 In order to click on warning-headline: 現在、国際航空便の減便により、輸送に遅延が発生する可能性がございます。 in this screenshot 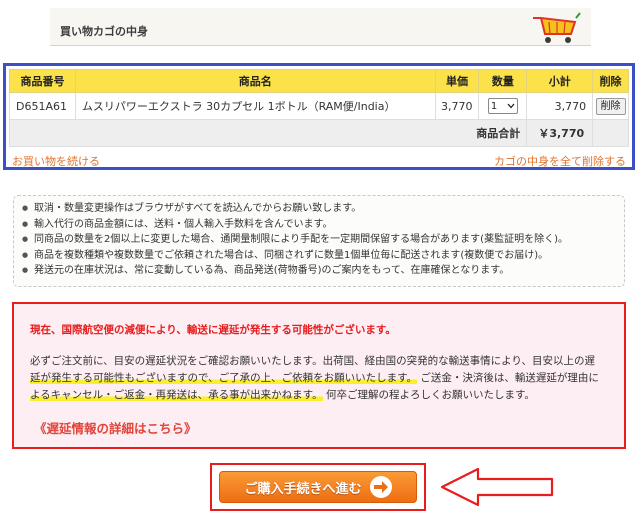, I will do `click(213, 330)`.